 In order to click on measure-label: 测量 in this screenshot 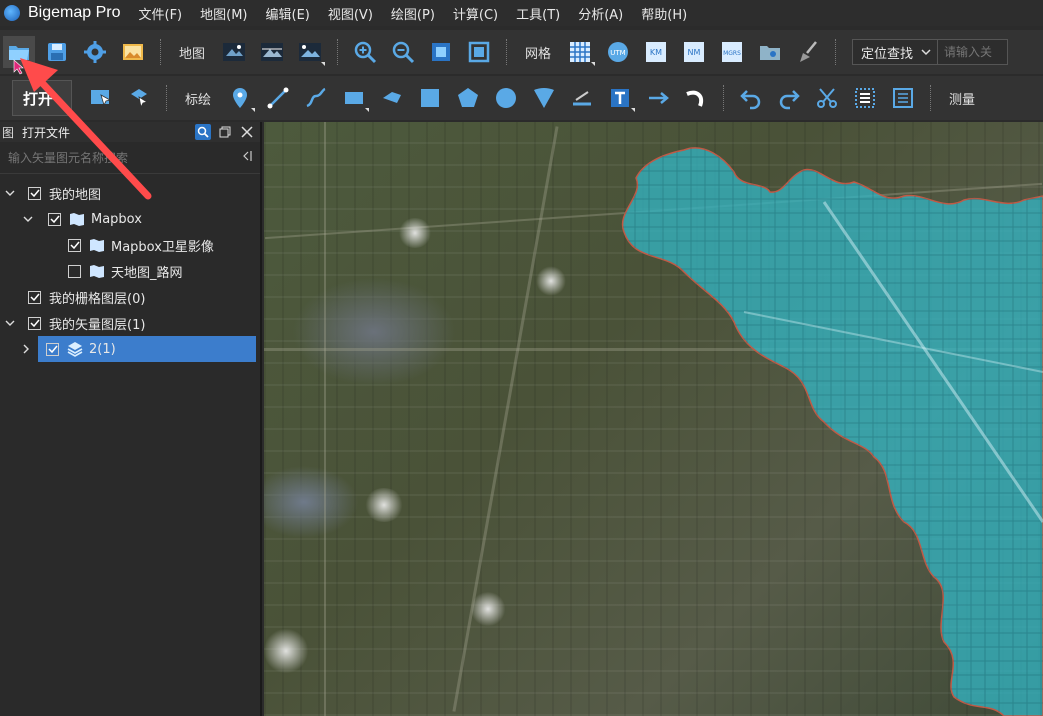, I will do `click(962, 98)`.